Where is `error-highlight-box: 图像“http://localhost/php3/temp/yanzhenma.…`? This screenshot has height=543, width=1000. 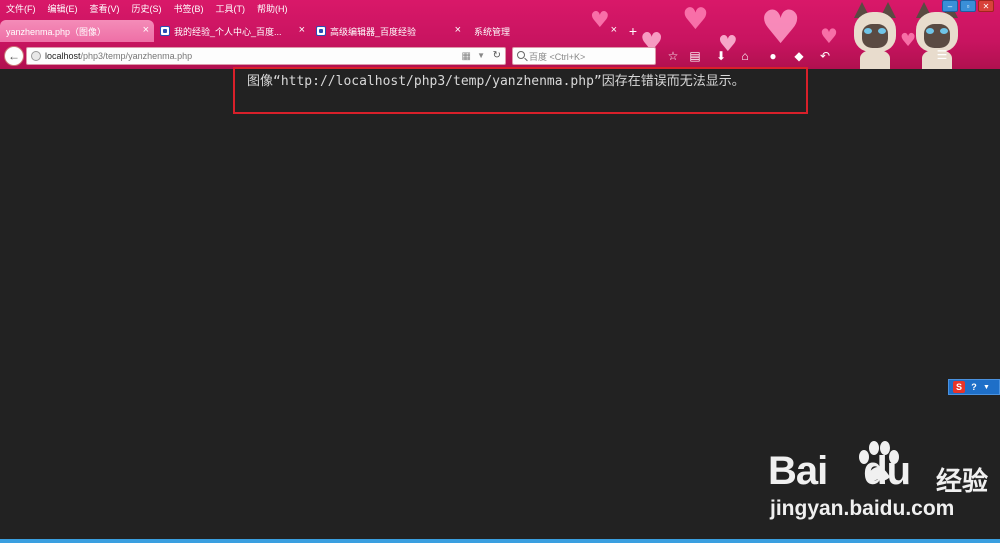
error-highlight-box: 图像“http://localhost/php3/temp/yanzhenma.… is located at coordinates (520, 90).